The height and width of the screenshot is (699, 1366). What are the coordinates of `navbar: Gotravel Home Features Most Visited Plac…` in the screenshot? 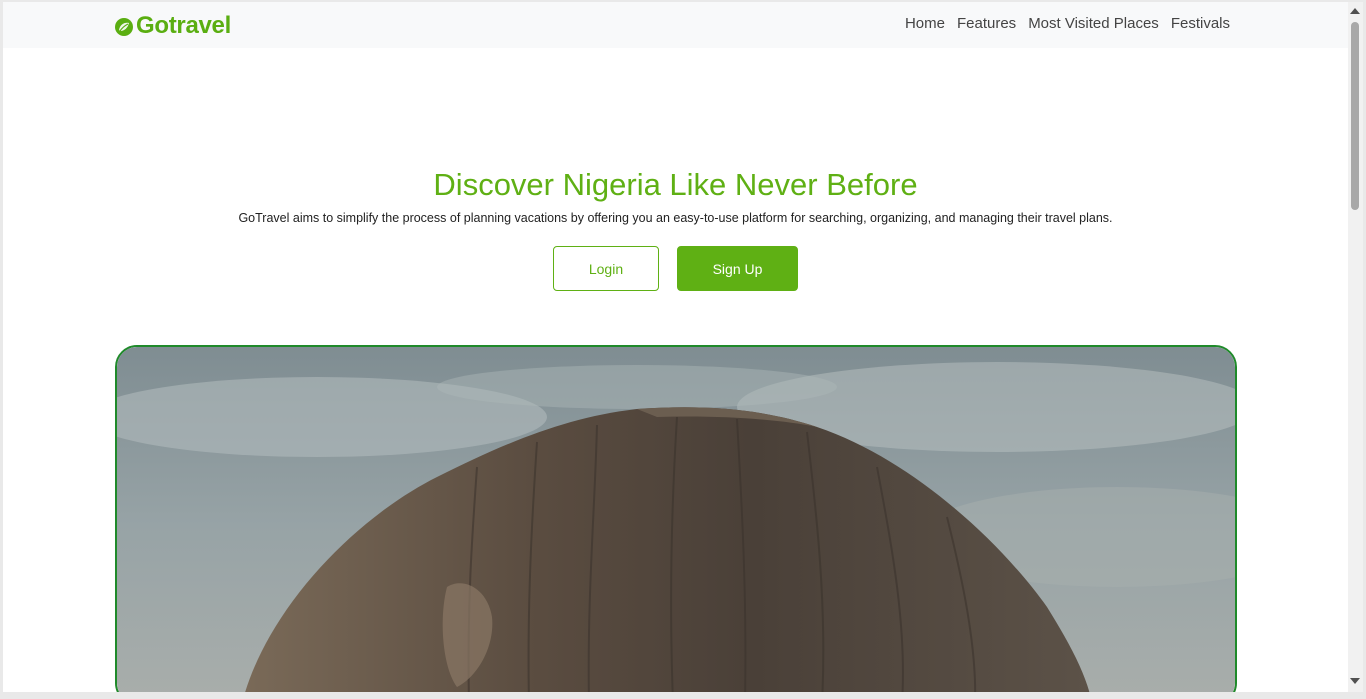 It's located at (675, 25).